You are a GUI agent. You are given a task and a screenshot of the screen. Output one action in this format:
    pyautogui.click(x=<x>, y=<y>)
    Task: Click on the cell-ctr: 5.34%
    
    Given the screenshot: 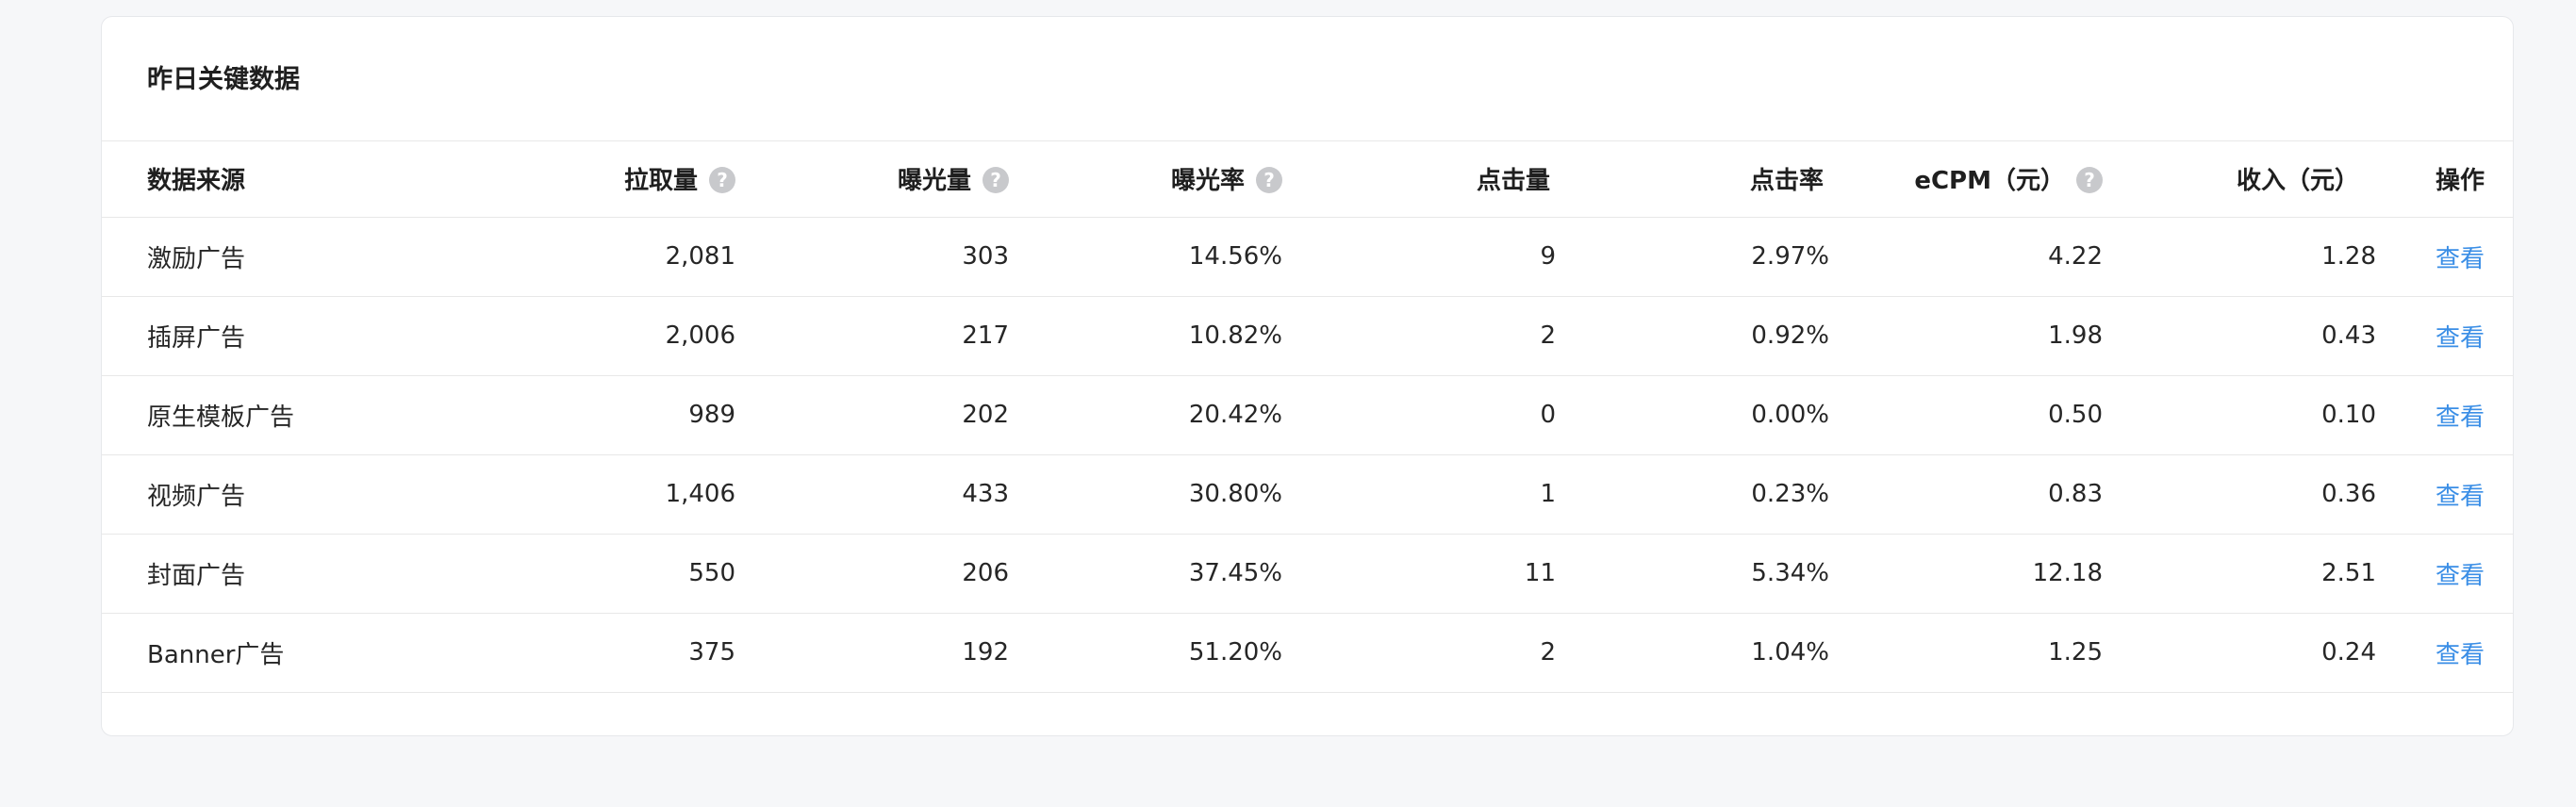 What is the action you would take?
    pyautogui.click(x=1692, y=574)
    